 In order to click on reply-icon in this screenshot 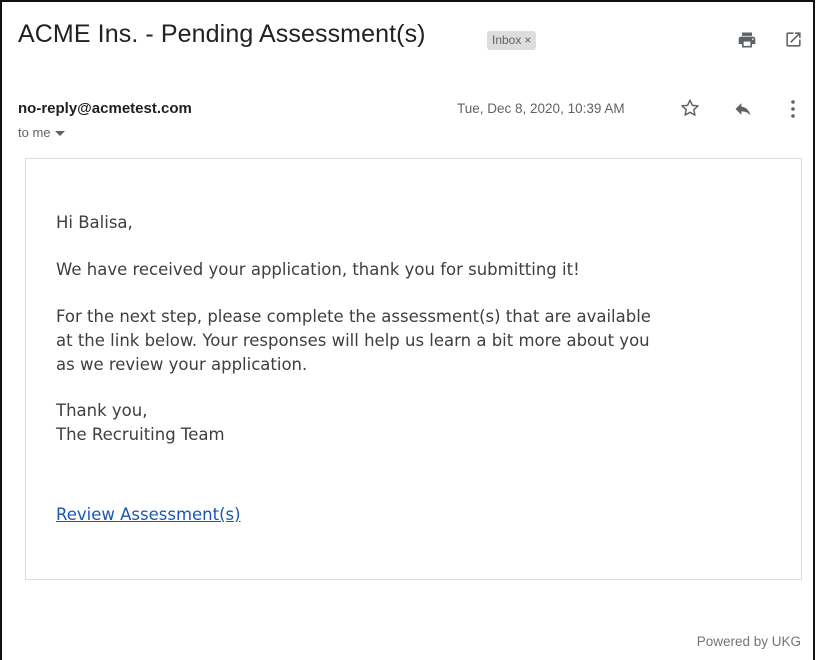, I will do `click(743, 109)`.